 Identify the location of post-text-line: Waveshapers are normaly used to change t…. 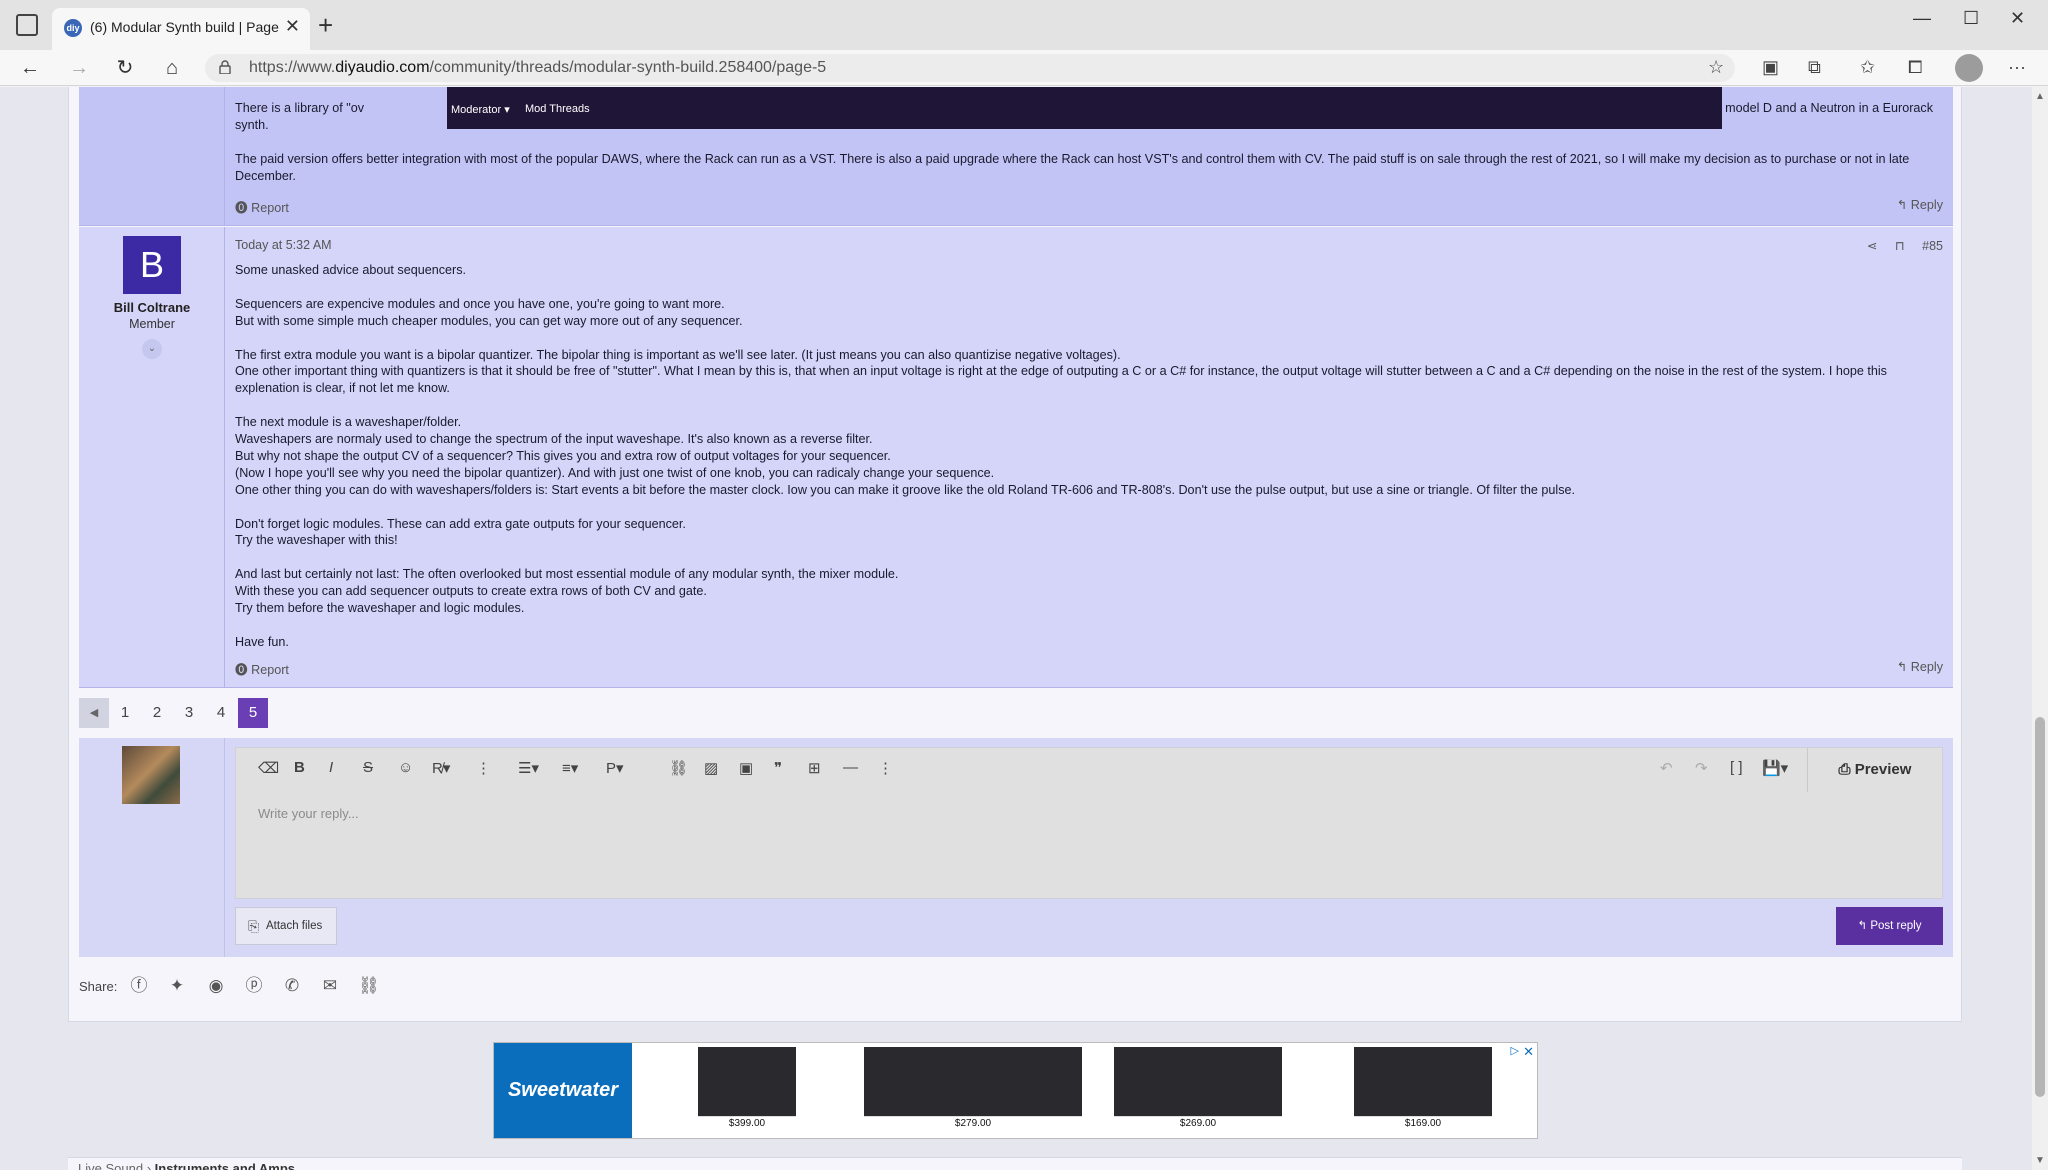
(554, 439).